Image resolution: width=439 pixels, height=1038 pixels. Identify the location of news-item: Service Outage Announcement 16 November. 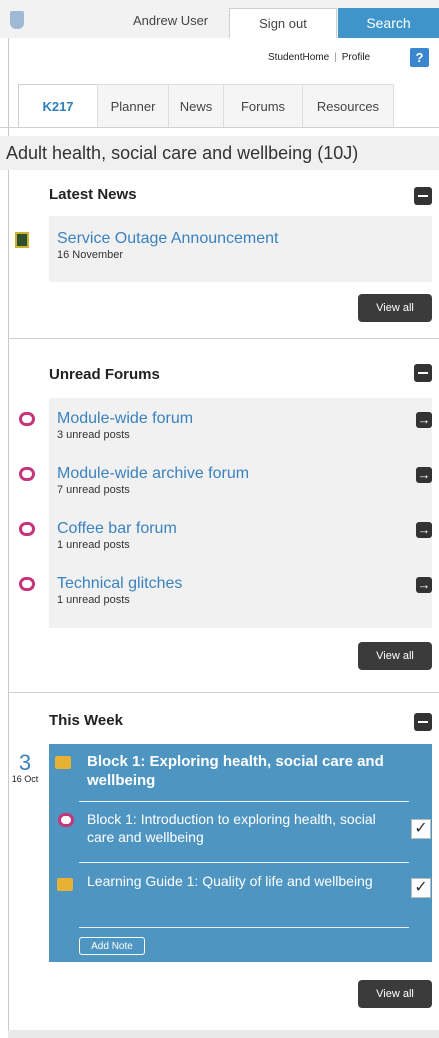
(167, 245).